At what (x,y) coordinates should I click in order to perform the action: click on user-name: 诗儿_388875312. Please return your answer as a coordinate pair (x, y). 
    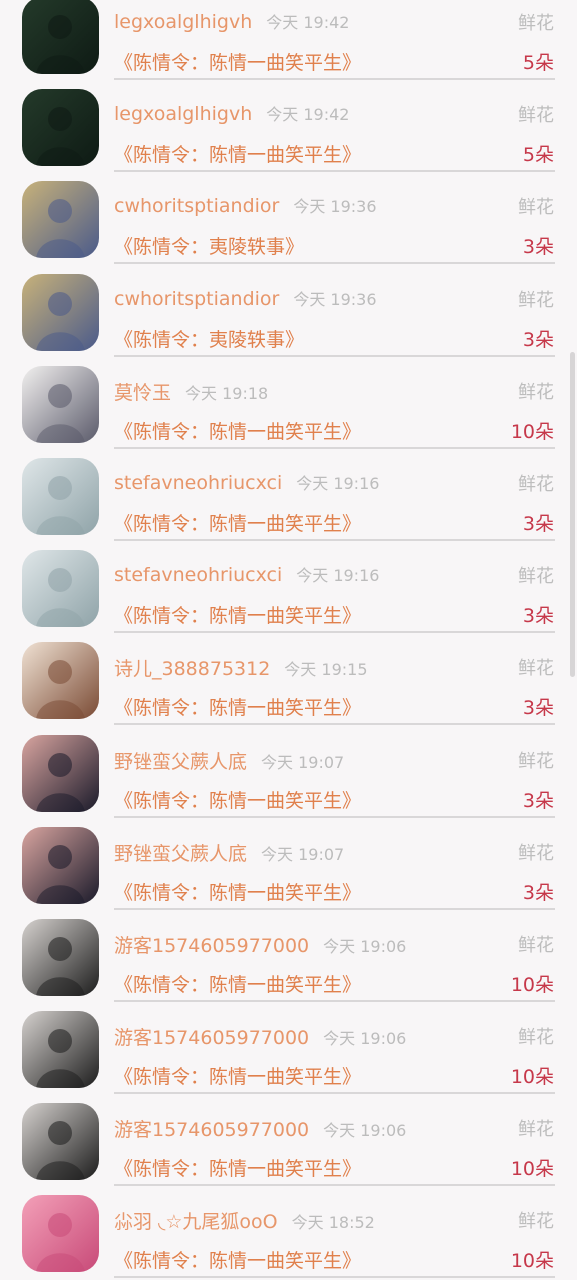
    Looking at the image, I should click on (192, 669).